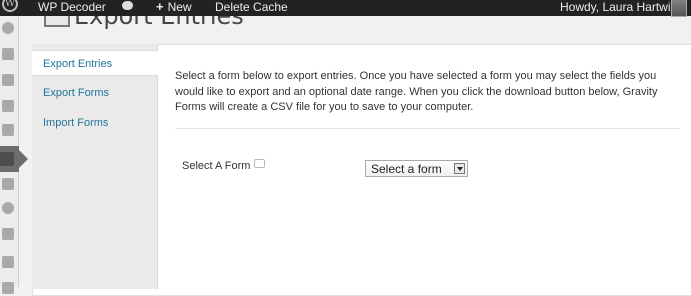 This screenshot has width=691, height=296. Describe the element at coordinates (618, 8) in the screenshot. I see `howdy-greeting: Howdy, Laura Hartwig` at that location.